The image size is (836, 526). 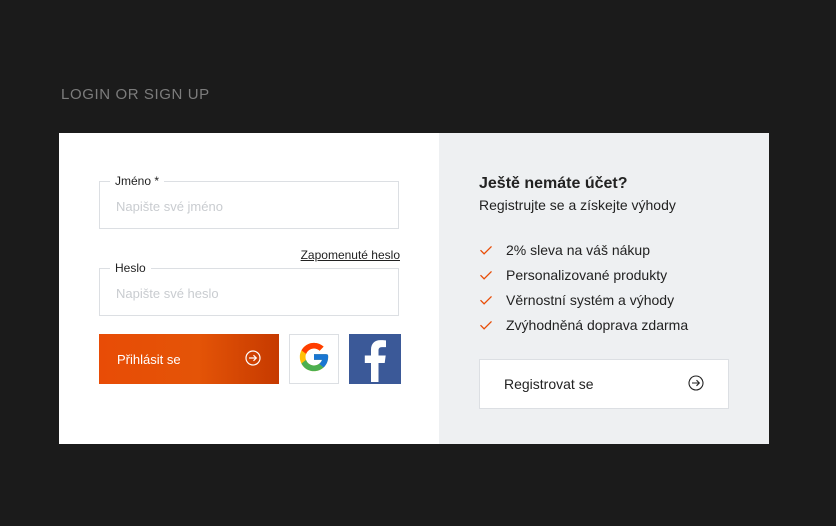 What do you see at coordinates (251, 206) in the screenshot?
I see `name-input` at bounding box center [251, 206].